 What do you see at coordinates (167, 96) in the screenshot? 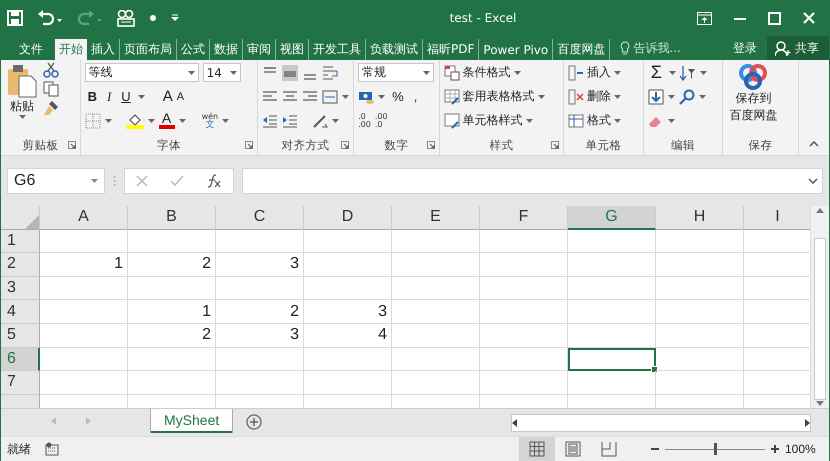
I see `increase-font-button: A` at bounding box center [167, 96].